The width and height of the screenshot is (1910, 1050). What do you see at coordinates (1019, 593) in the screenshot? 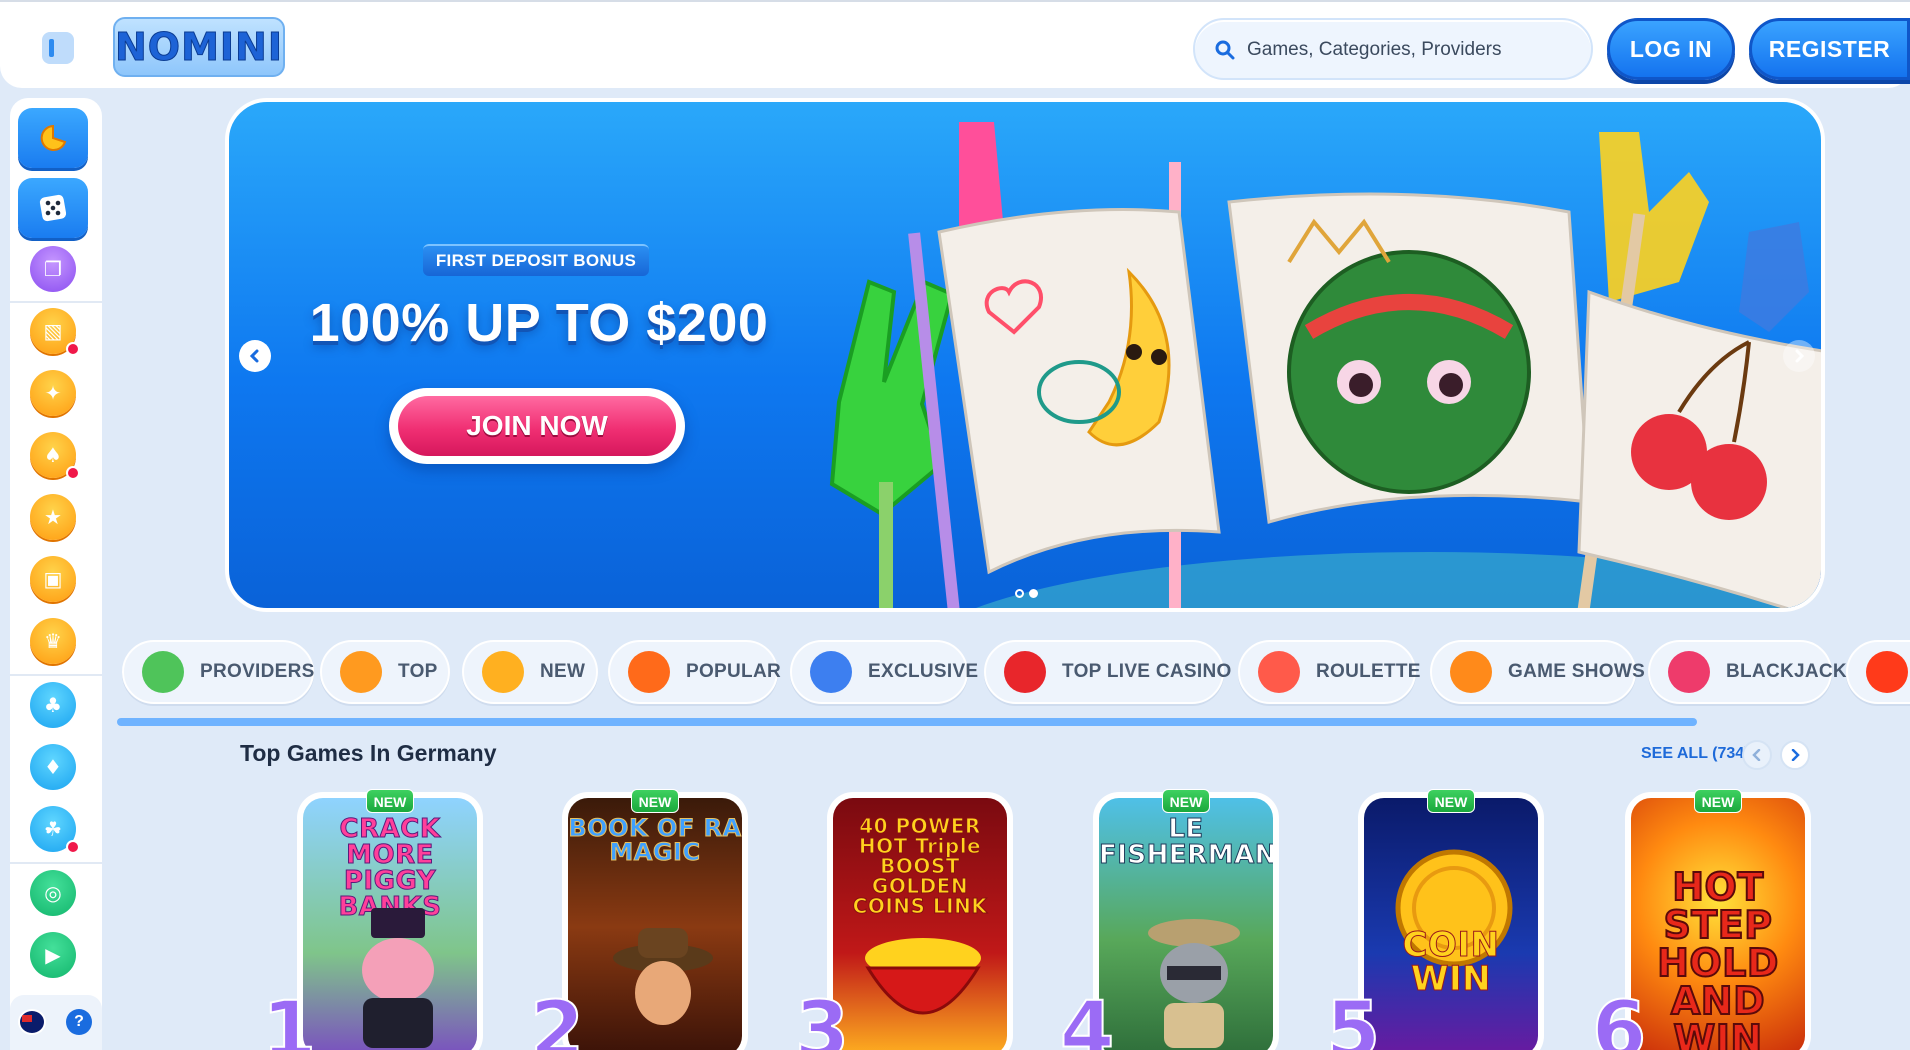
I see `hero-dot` at bounding box center [1019, 593].